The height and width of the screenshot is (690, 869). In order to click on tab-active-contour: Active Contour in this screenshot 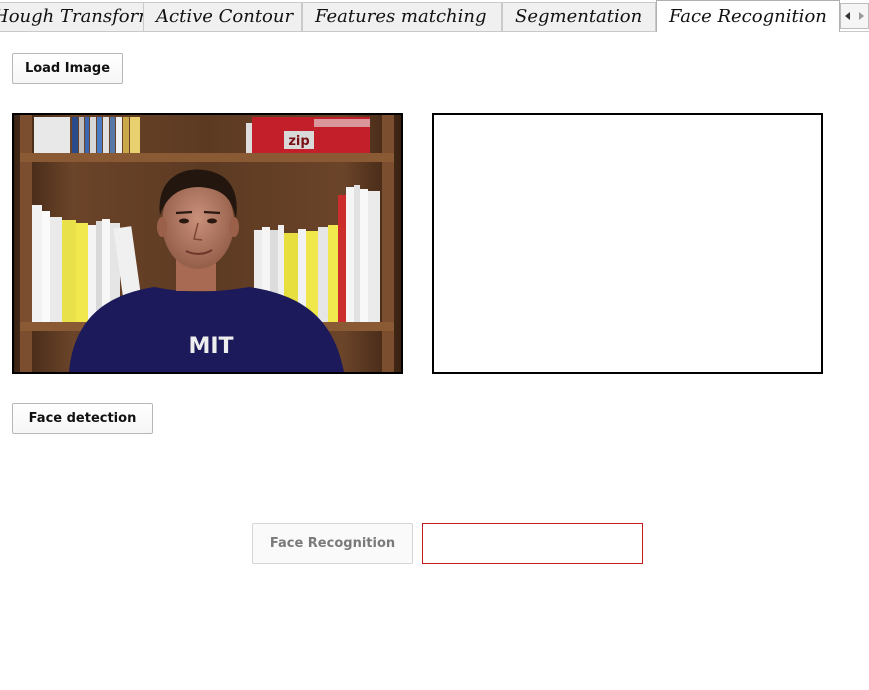, I will do `click(222, 16)`.